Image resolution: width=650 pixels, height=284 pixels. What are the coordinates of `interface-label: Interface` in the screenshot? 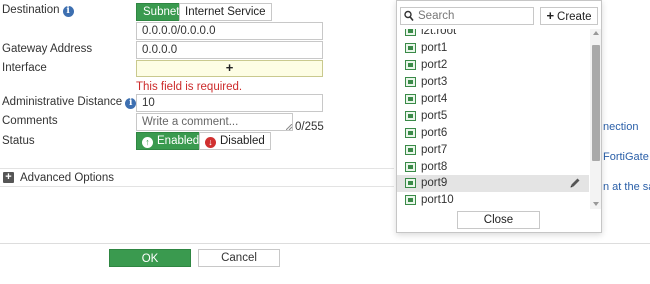 It's located at (24, 68).